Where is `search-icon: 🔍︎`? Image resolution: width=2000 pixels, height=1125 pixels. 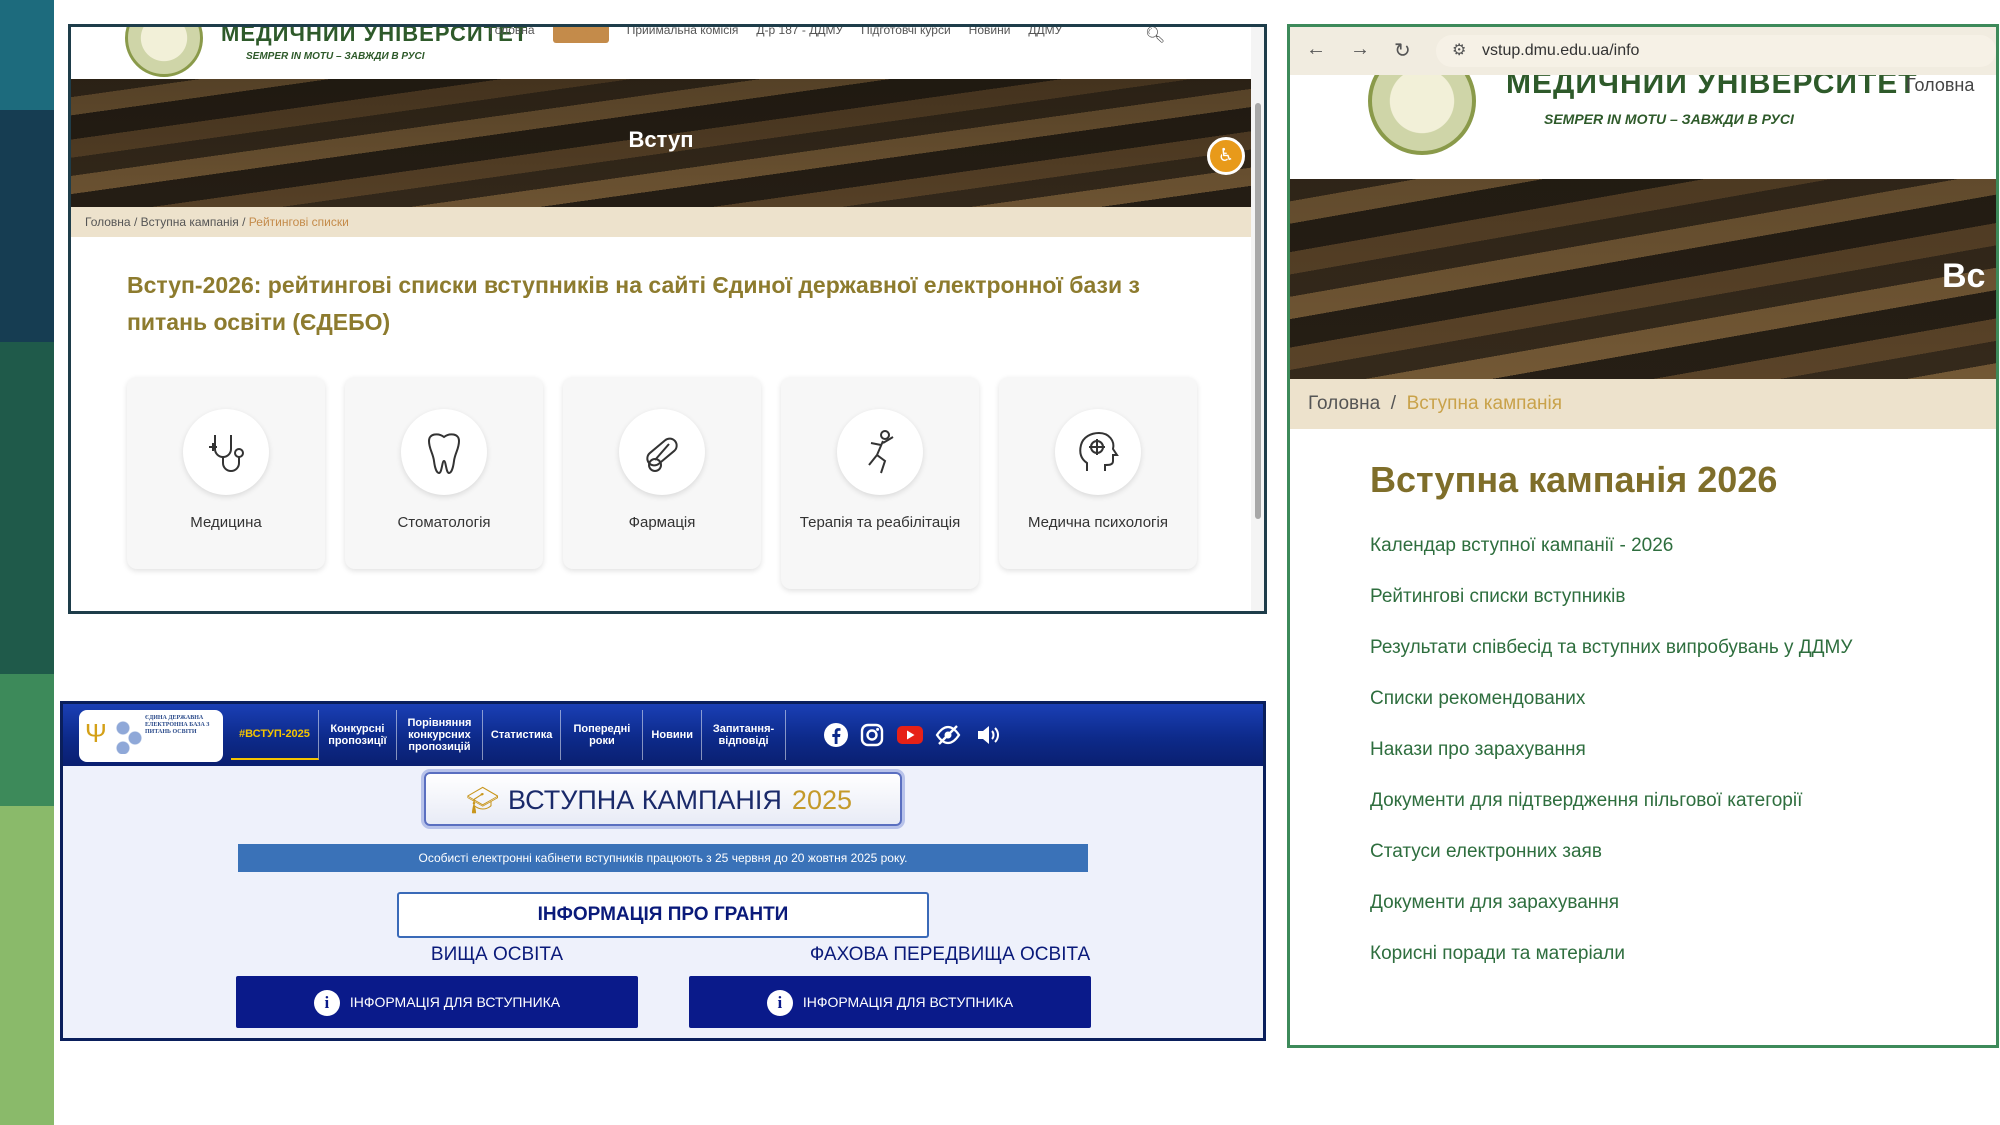
search-icon: 🔍︎ is located at coordinates (1155, 36).